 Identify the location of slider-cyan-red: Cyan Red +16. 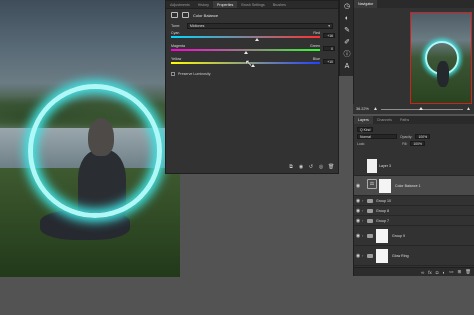
(252, 36).